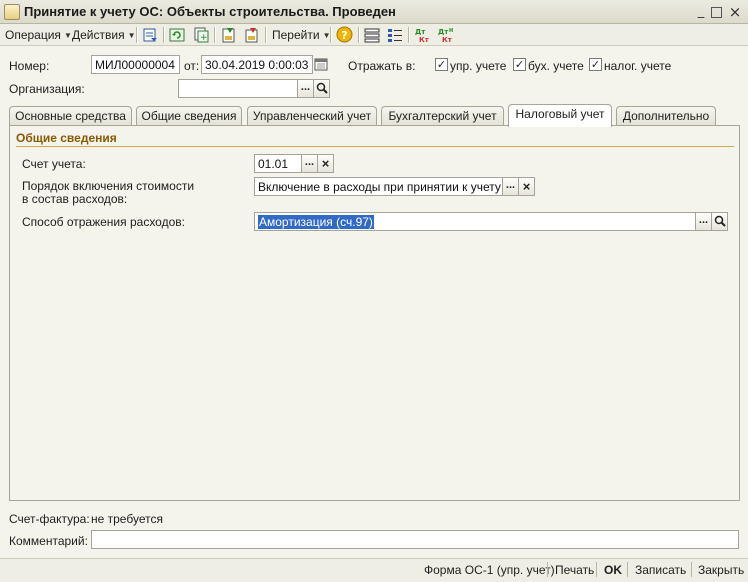 The height and width of the screenshot is (582, 748). Describe the element at coordinates (257, 64) in the screenshot. I see `date-field: 30.04.2019 0:00:03` at that location.